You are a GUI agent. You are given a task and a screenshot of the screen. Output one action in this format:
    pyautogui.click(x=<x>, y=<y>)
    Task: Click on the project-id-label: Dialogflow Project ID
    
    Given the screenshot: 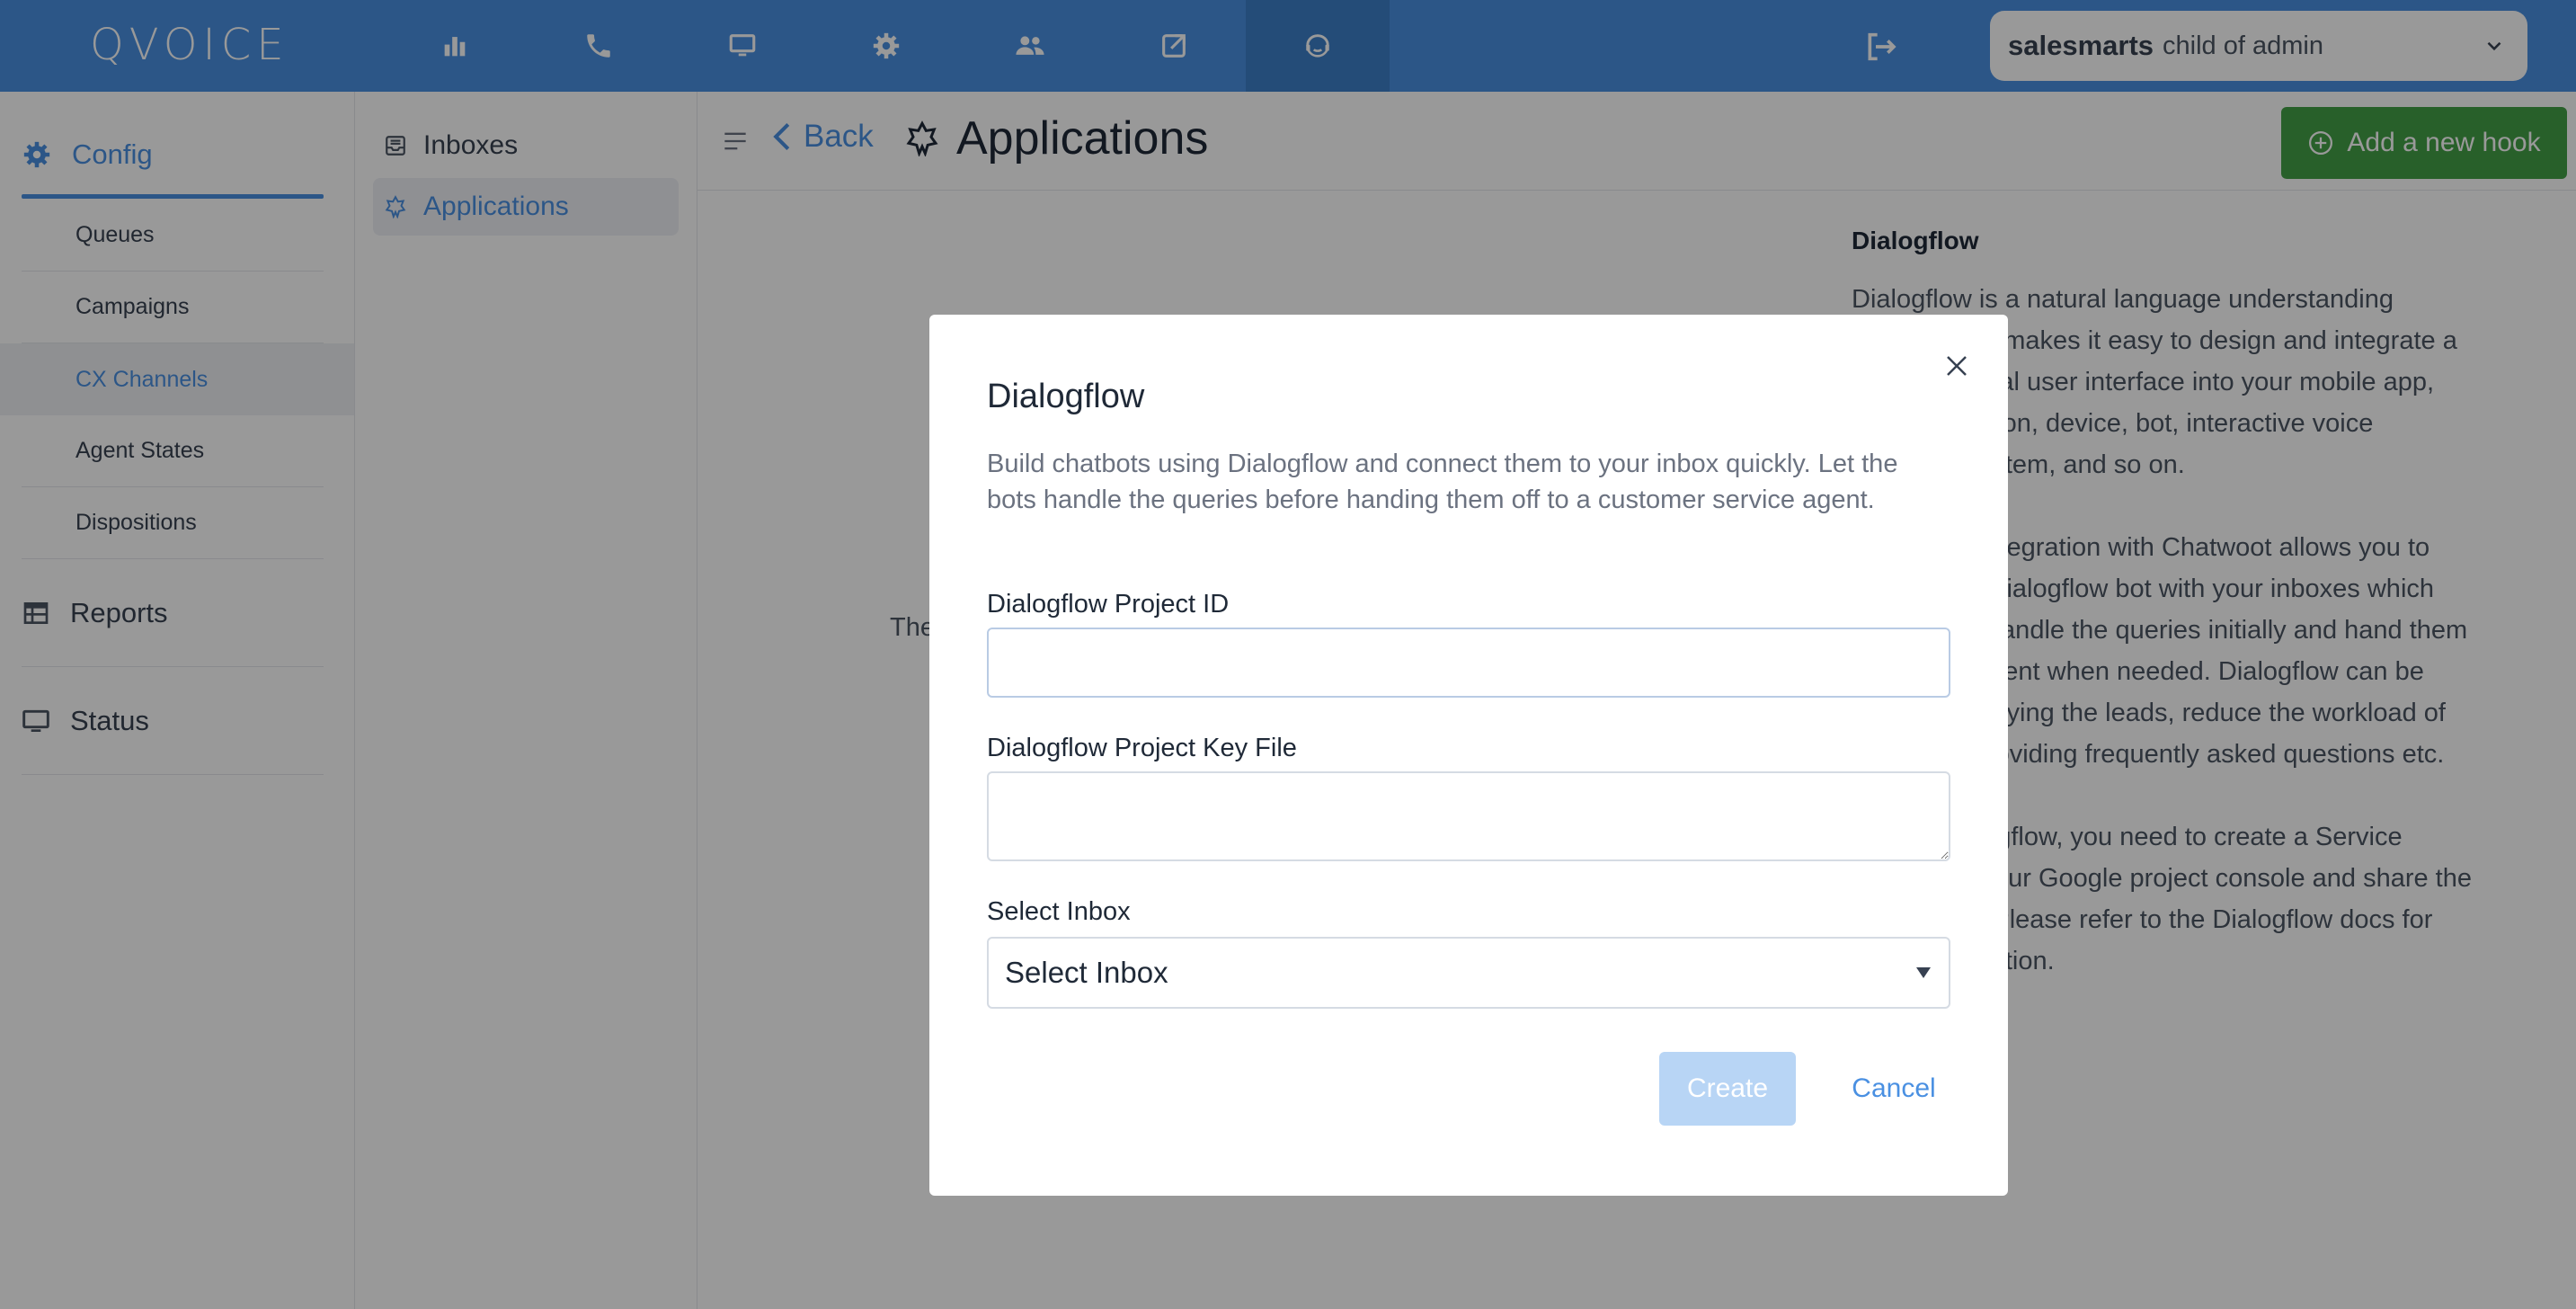 What is the action you would take?
    pyautogui.click(x=1108, y=604)
    